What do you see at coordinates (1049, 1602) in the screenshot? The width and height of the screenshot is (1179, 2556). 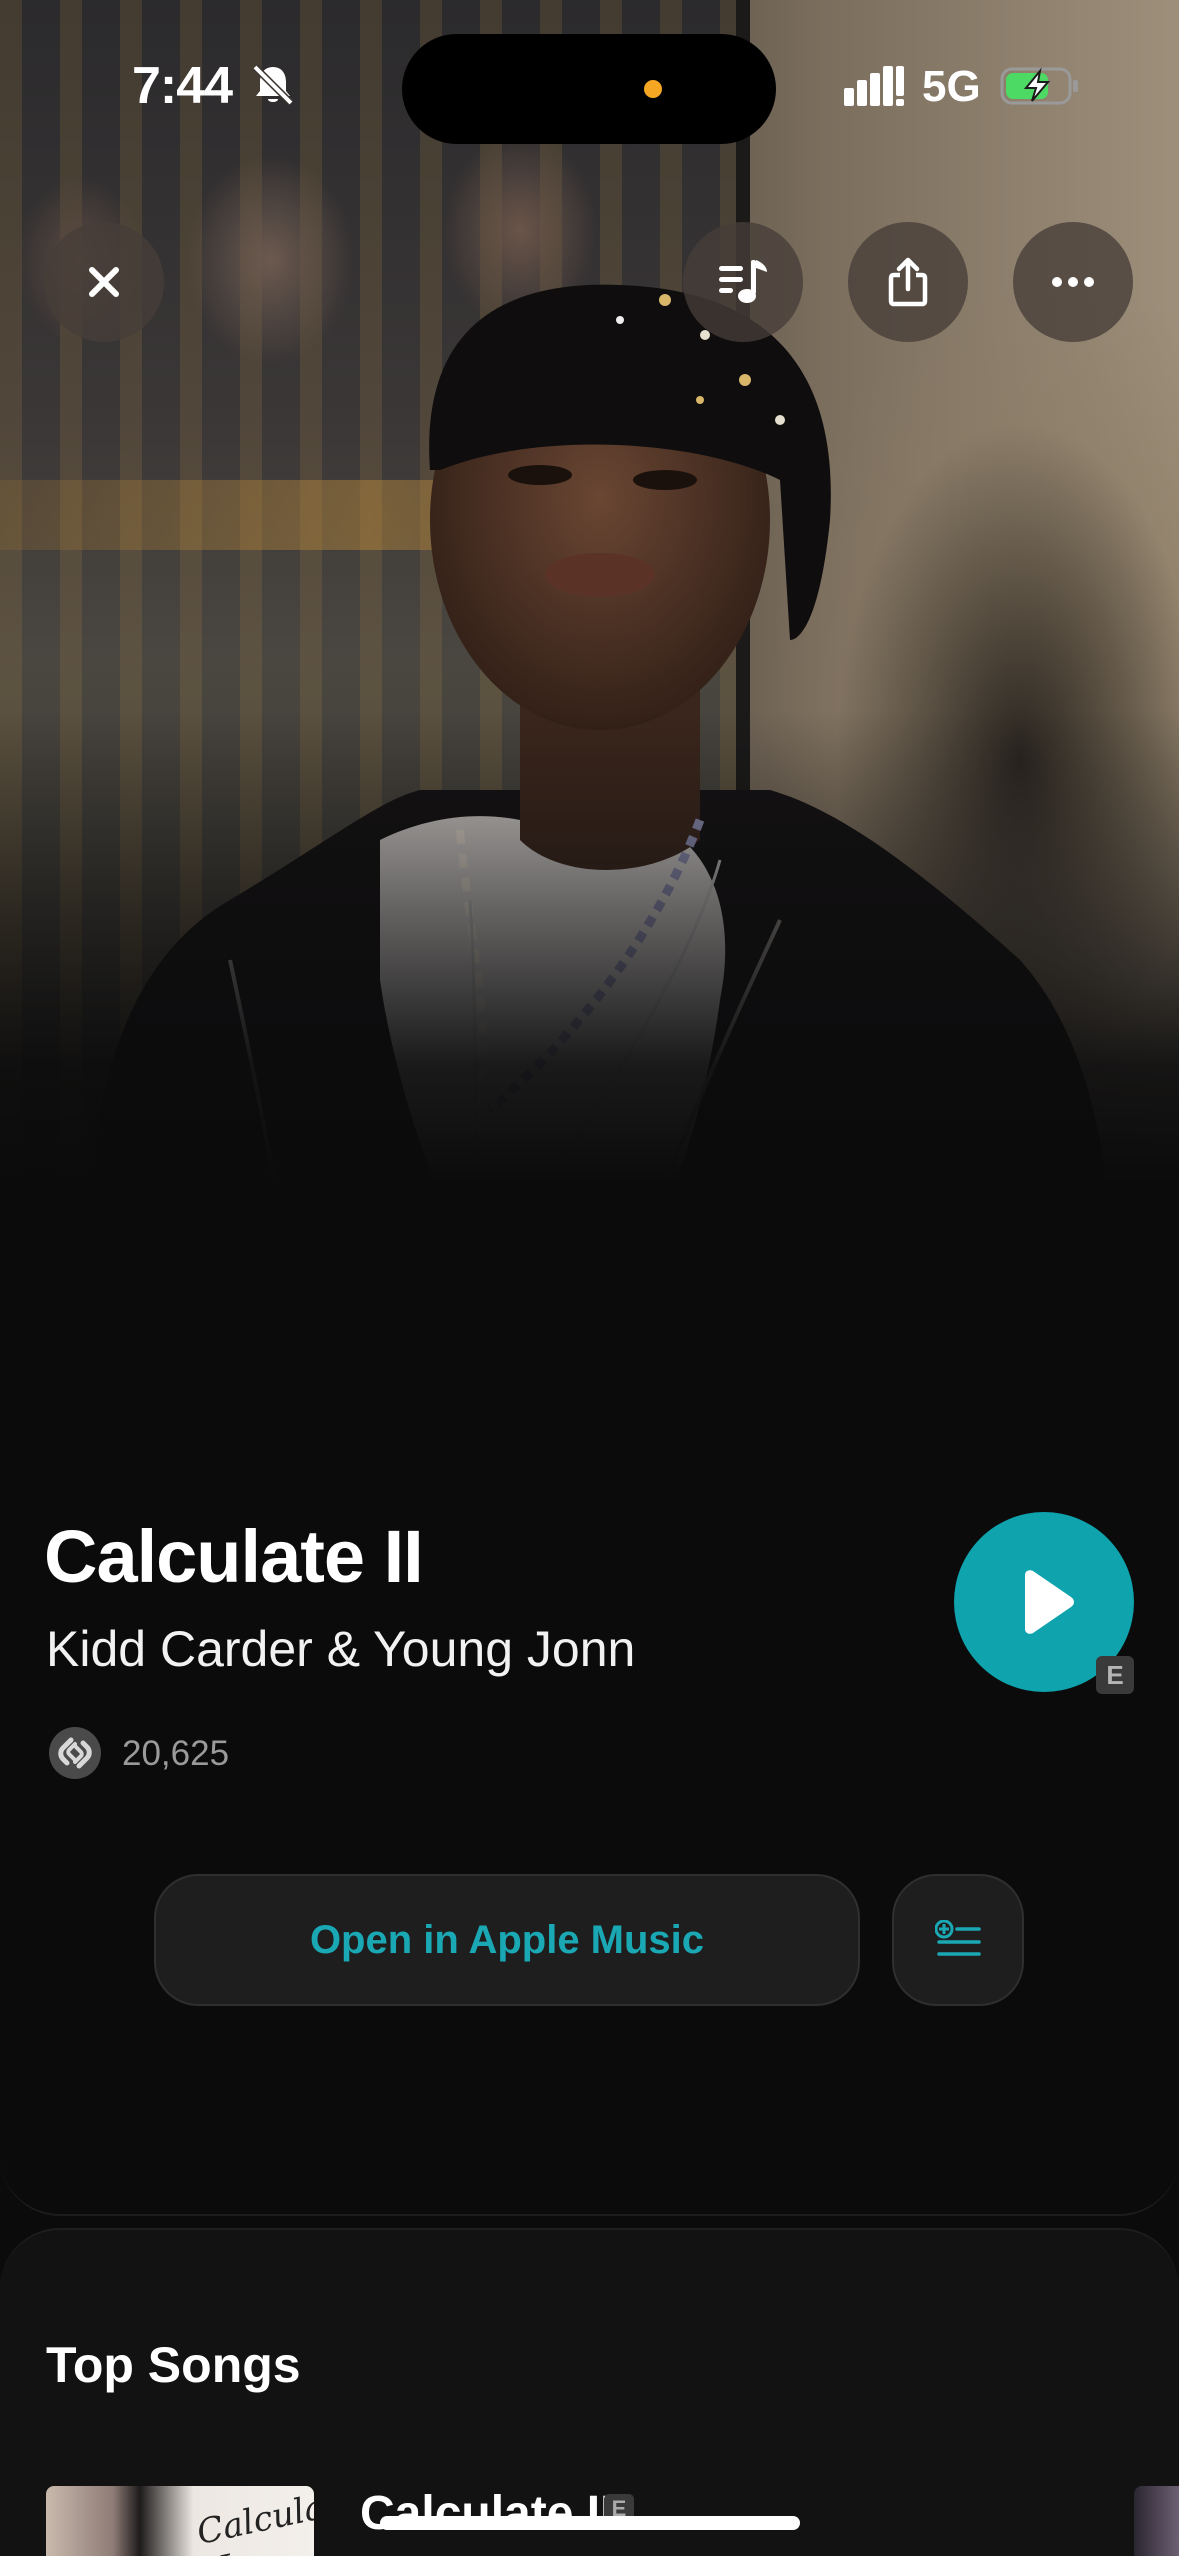 I see `play-icon` at bounding box center [1049, 1602].